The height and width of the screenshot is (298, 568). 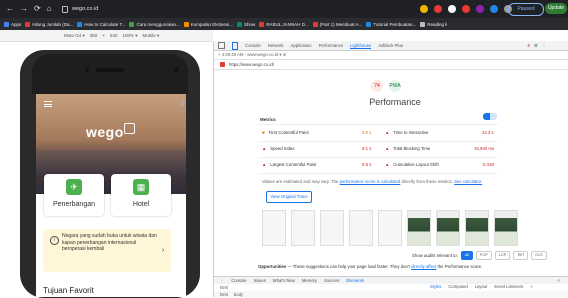 What do you see at coordinates (395, 102) in the screenshot?
I see `performance-title: Performance` at bounding box center [395, 102].